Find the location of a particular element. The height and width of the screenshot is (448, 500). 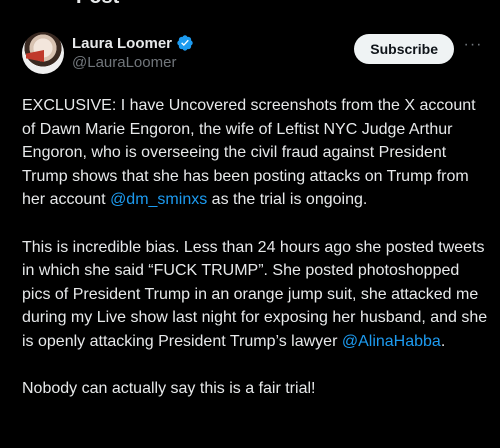

mention-link: @dm_sminxs is located at coordinates (158, 199).